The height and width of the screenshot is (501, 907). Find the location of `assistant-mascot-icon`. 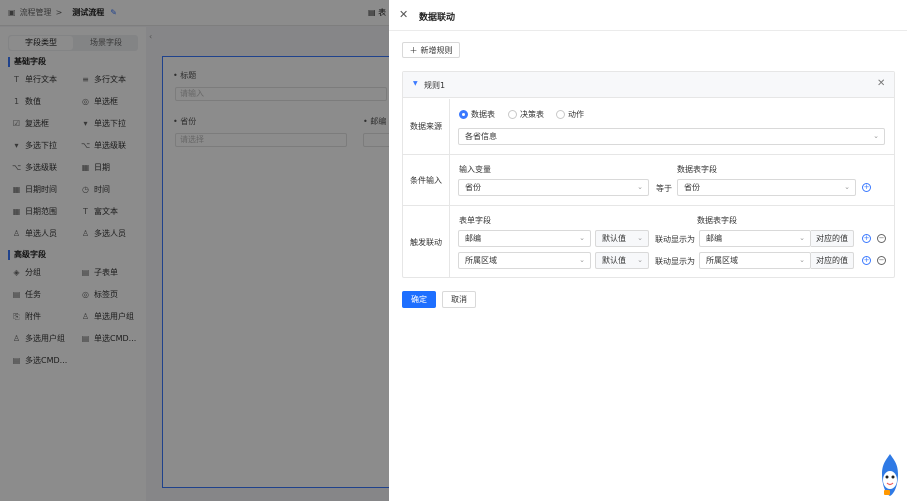

assistant-mascot-icon is located at coordinates (890, 475).